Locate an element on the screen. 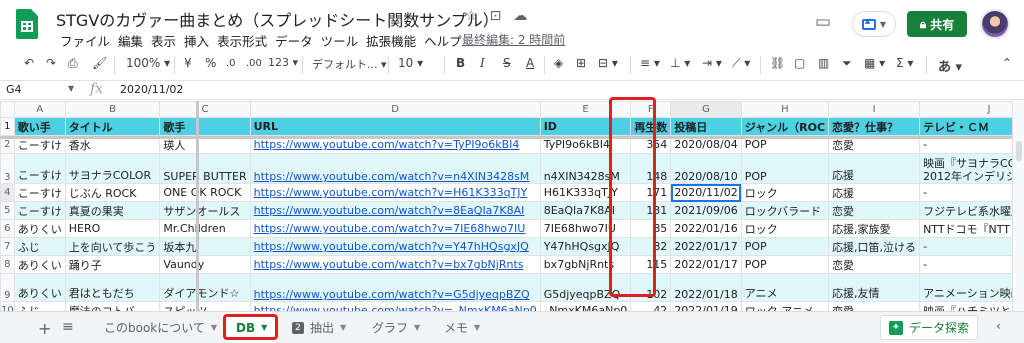 Image resolution: width=1024 pixels, height=343 pixels. link-icon: ⛓︎ is located at coordinates (777, 63).